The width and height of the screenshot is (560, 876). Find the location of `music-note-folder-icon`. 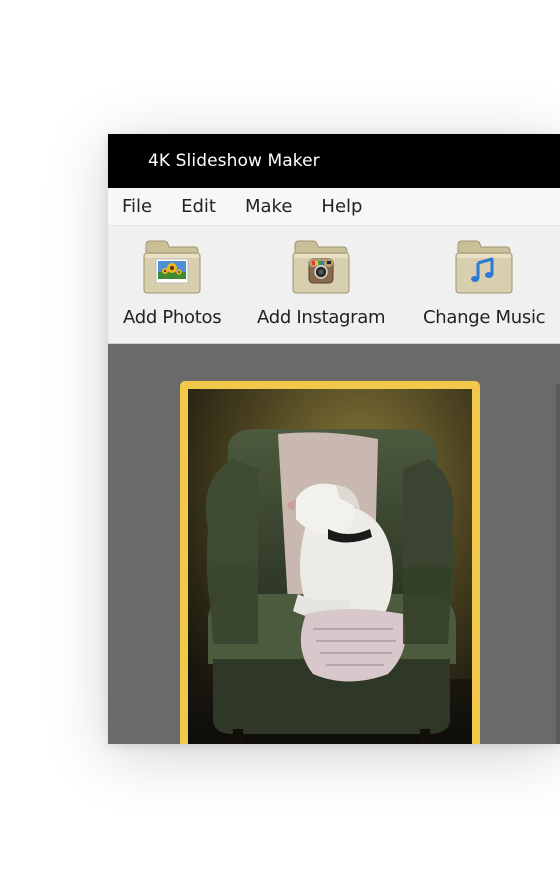

music-note-folder-icon is located at coordinates (484, 268).